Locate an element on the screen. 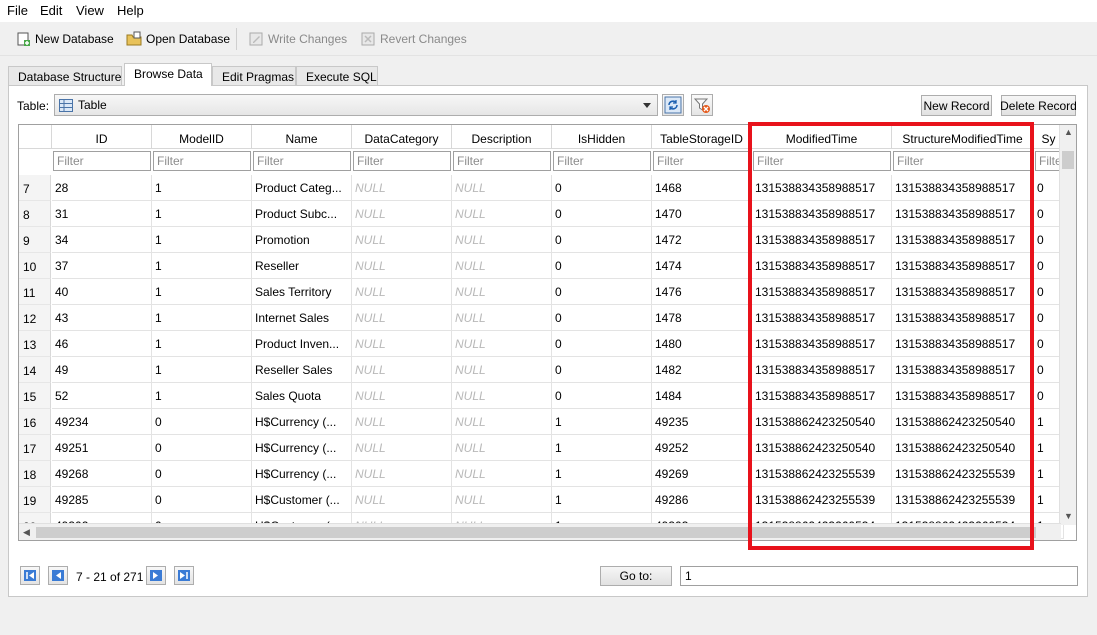  table-cell: 1474 is located at coordinates (702, 266).